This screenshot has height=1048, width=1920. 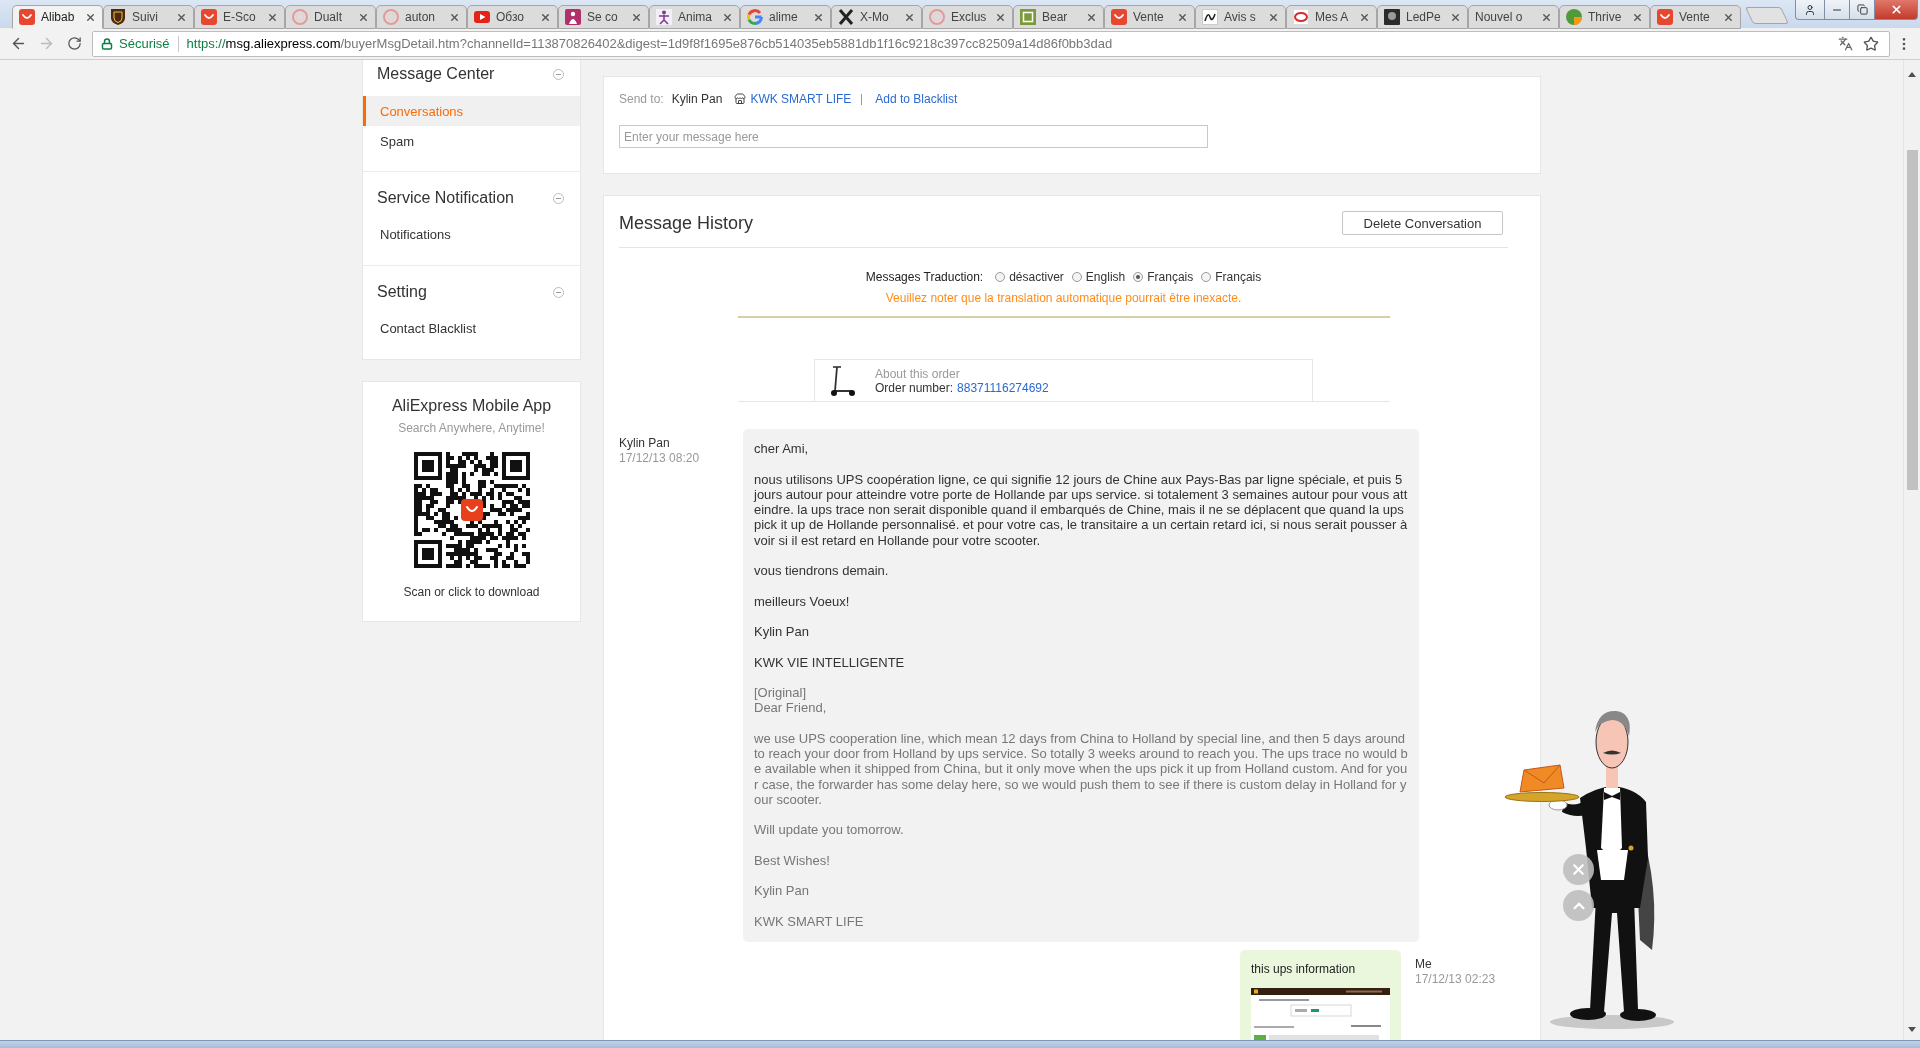 I want to click on browser-tab: Se co, so click(x=603, y=17).